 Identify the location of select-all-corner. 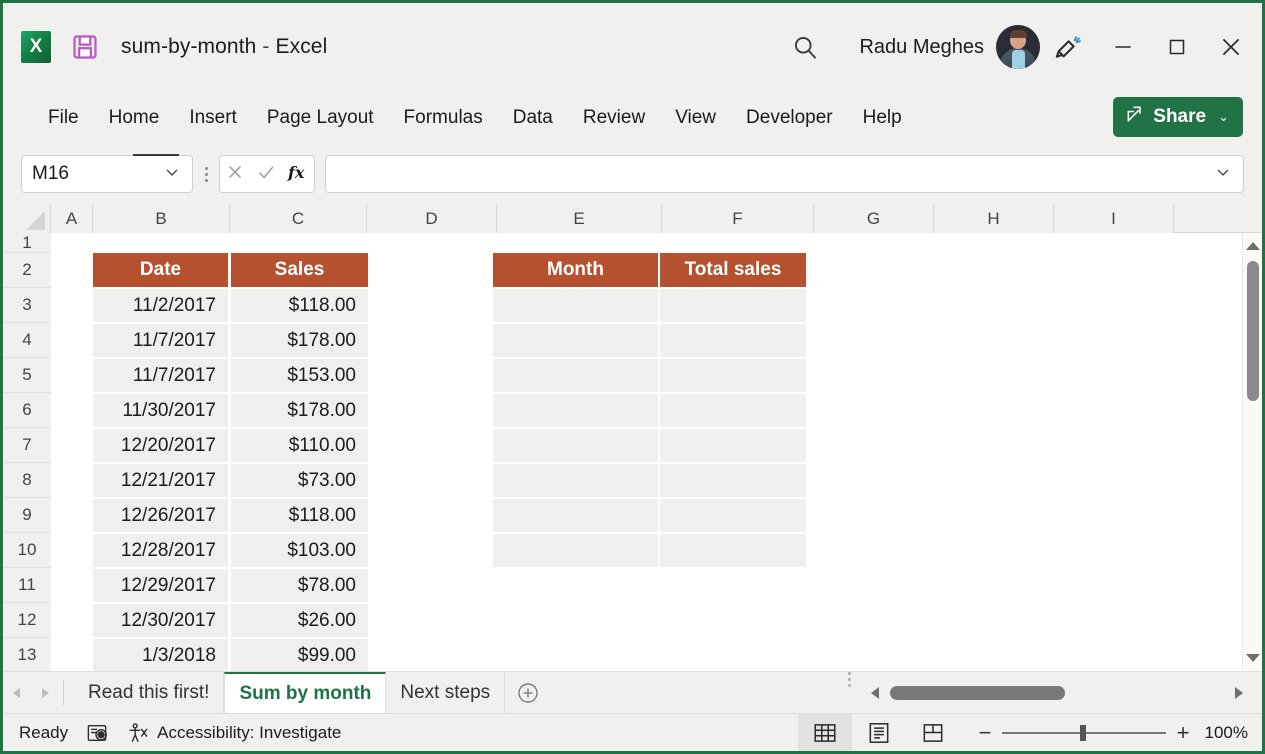
(27, 219).